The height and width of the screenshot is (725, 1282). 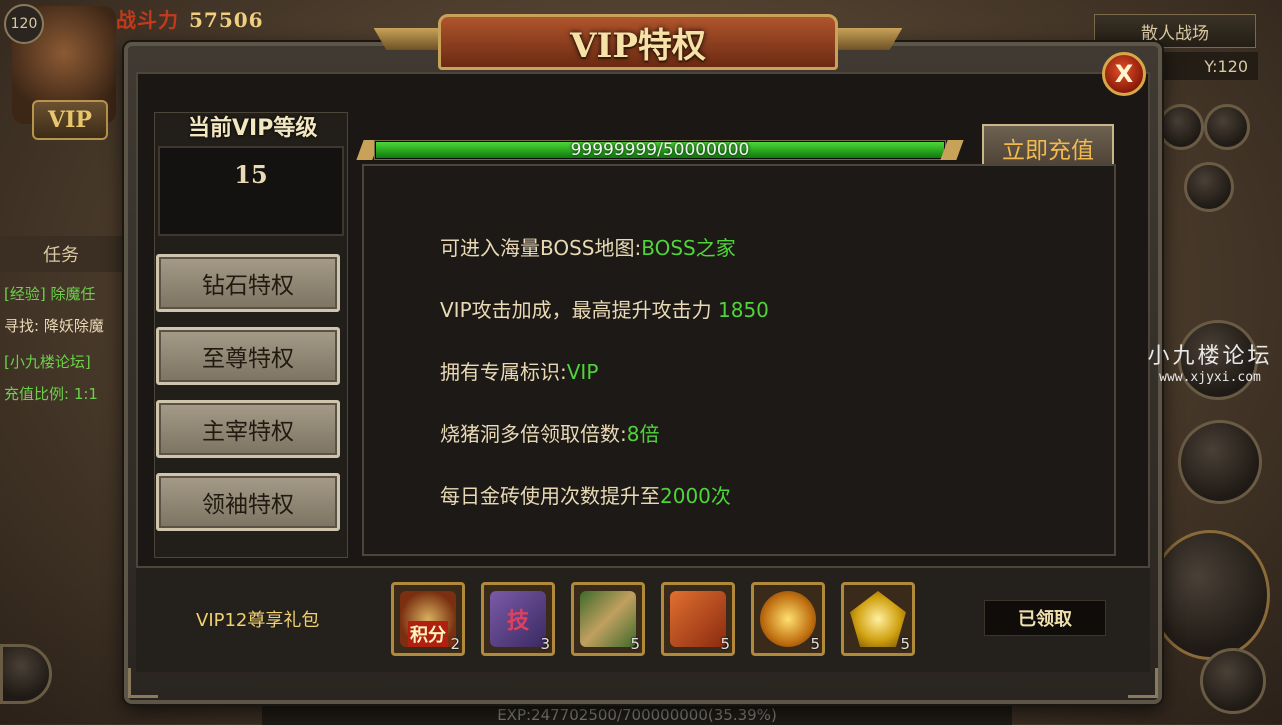 I want to click on progress-text: 99999999/50000000, so click(x=660, y=150).